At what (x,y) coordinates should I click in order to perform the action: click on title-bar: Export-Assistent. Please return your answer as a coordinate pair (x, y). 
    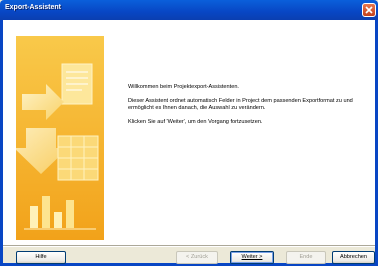
    Looking at the image, I should click on (189, 10).